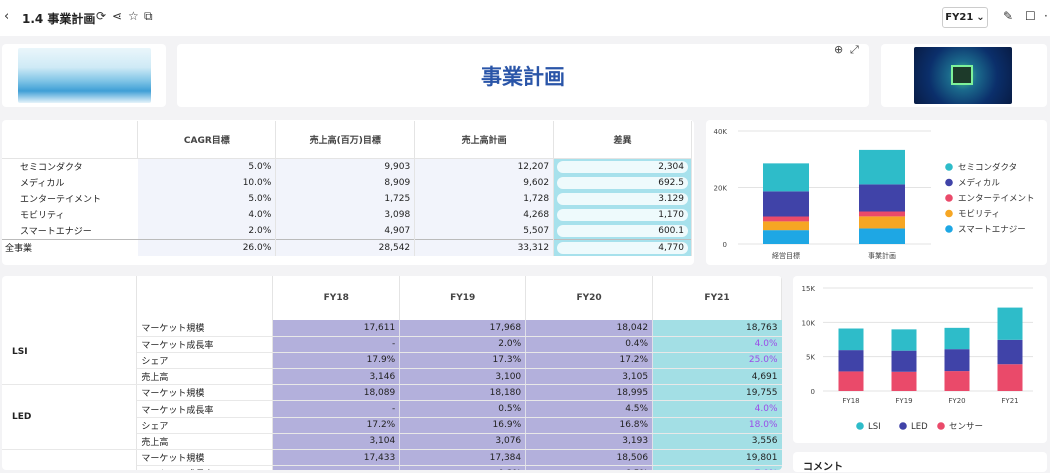  I want to click on share-icon: ⋖, so click(117, 16).